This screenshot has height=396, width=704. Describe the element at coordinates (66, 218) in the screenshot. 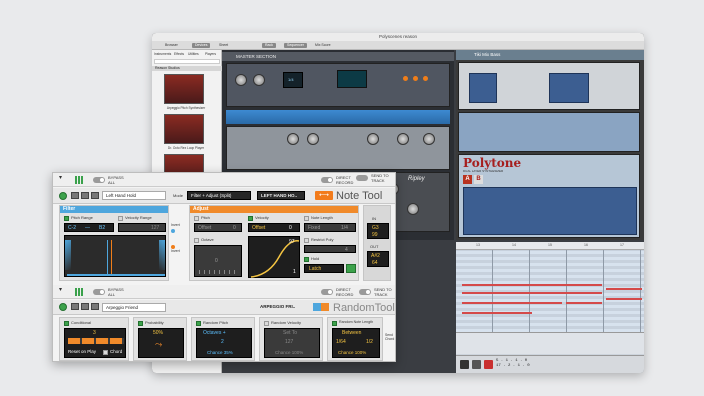

I see `pitch-range-checkbox` at that location.